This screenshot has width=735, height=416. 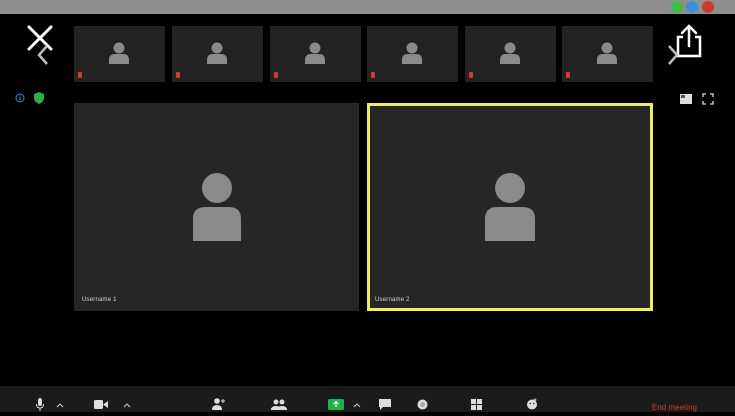 What do you see at coordinates (674, 407) in the screenshot?
I see `end-meeting-button: End meeting` at bounding box center [674, 407].